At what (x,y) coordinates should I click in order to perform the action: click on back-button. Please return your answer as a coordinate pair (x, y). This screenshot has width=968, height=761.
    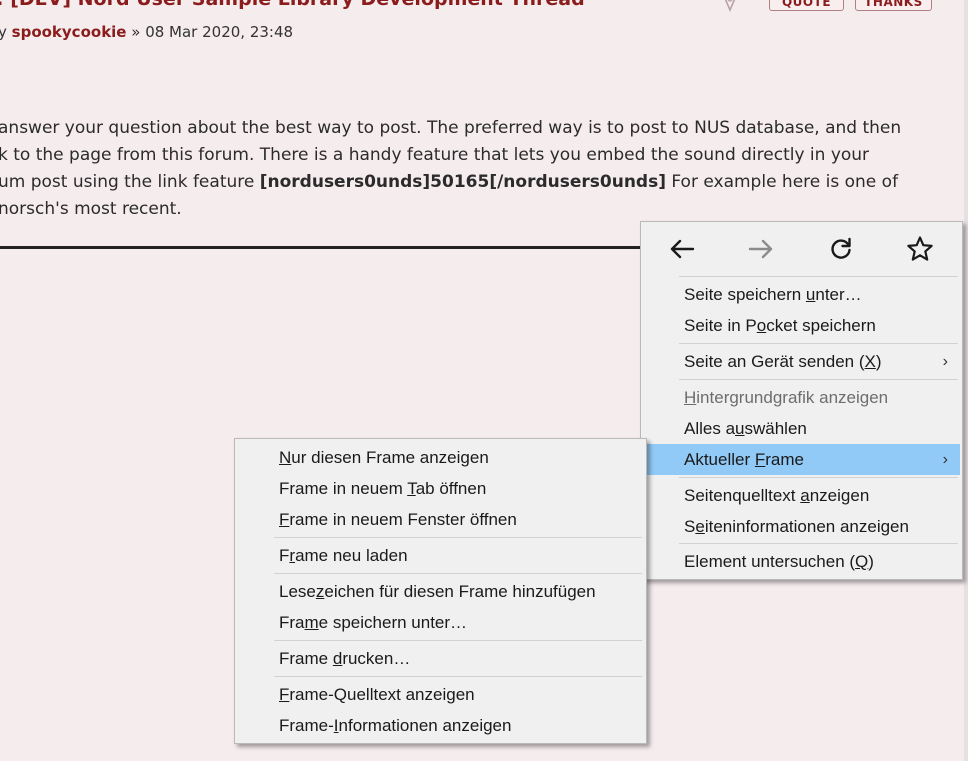
    Looking at the image, I should click on (682, 249).